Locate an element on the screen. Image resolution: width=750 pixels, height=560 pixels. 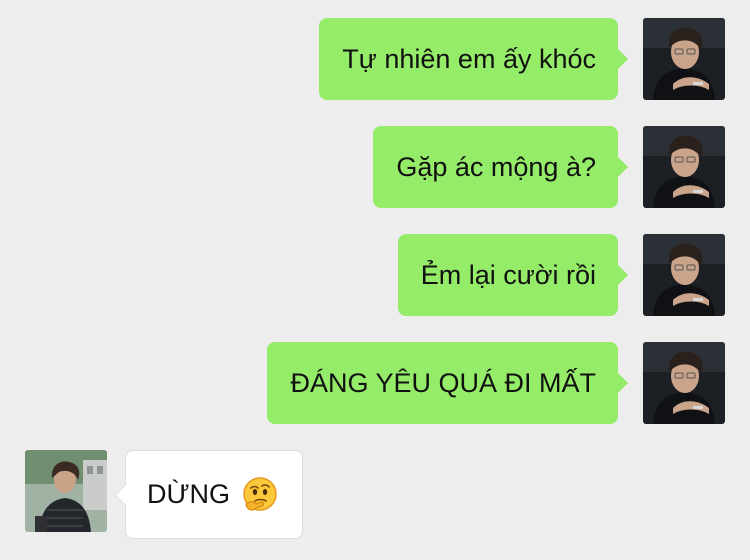
message-bubble-outgoing: ĐÁNG YÊU QUÁ ĐI MẤT is located at coordinates (447, 383).